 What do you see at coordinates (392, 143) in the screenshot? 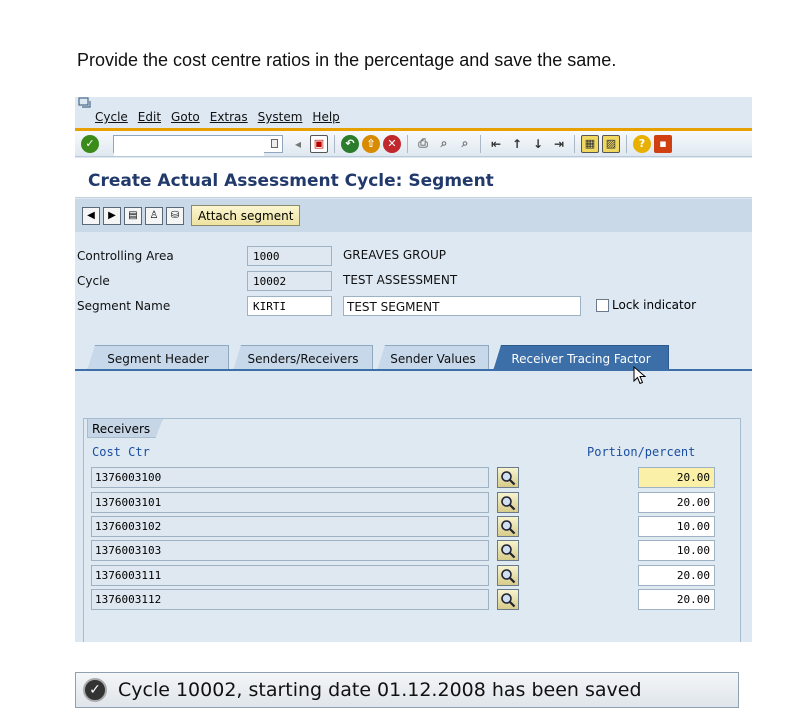
I see `cancel-icon: ✕` at bounding box center [392, 143].